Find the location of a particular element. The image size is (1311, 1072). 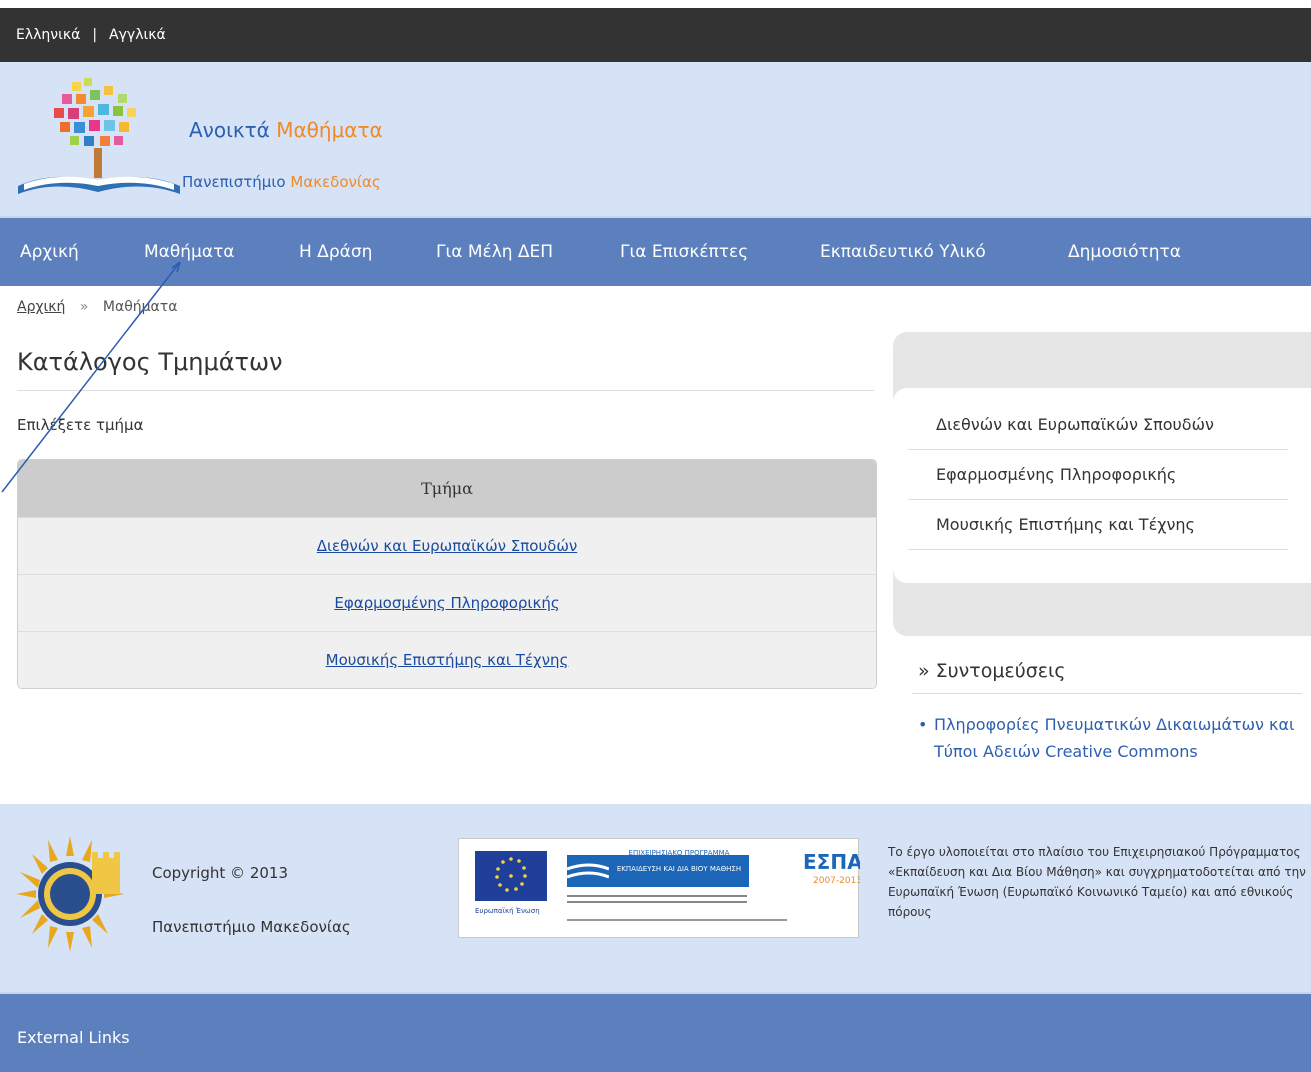

nav-item-home: Αρχική is located at coordinates (49, 252).